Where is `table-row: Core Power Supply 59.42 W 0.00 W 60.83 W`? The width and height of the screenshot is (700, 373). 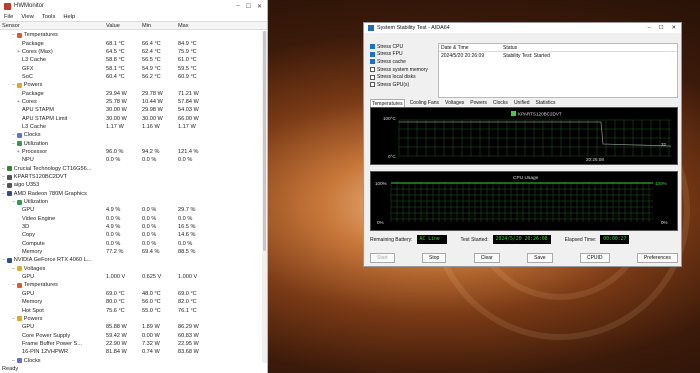
table-row: Core Power Supply 59.42 W 0.00 W 60.83 W is located at coordinates (131, 335).